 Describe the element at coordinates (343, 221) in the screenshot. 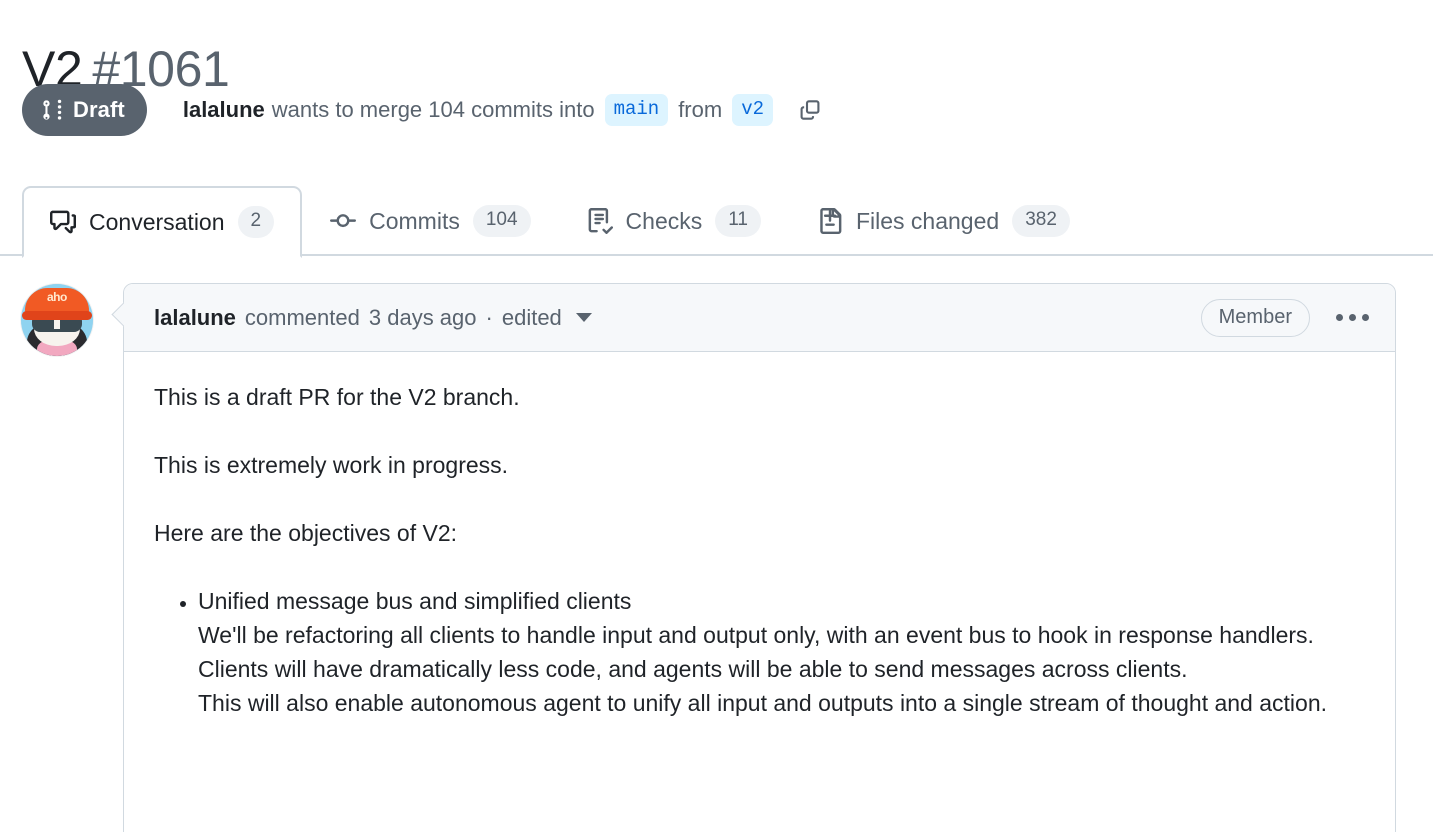

I see `git-commit-icon` at that location.